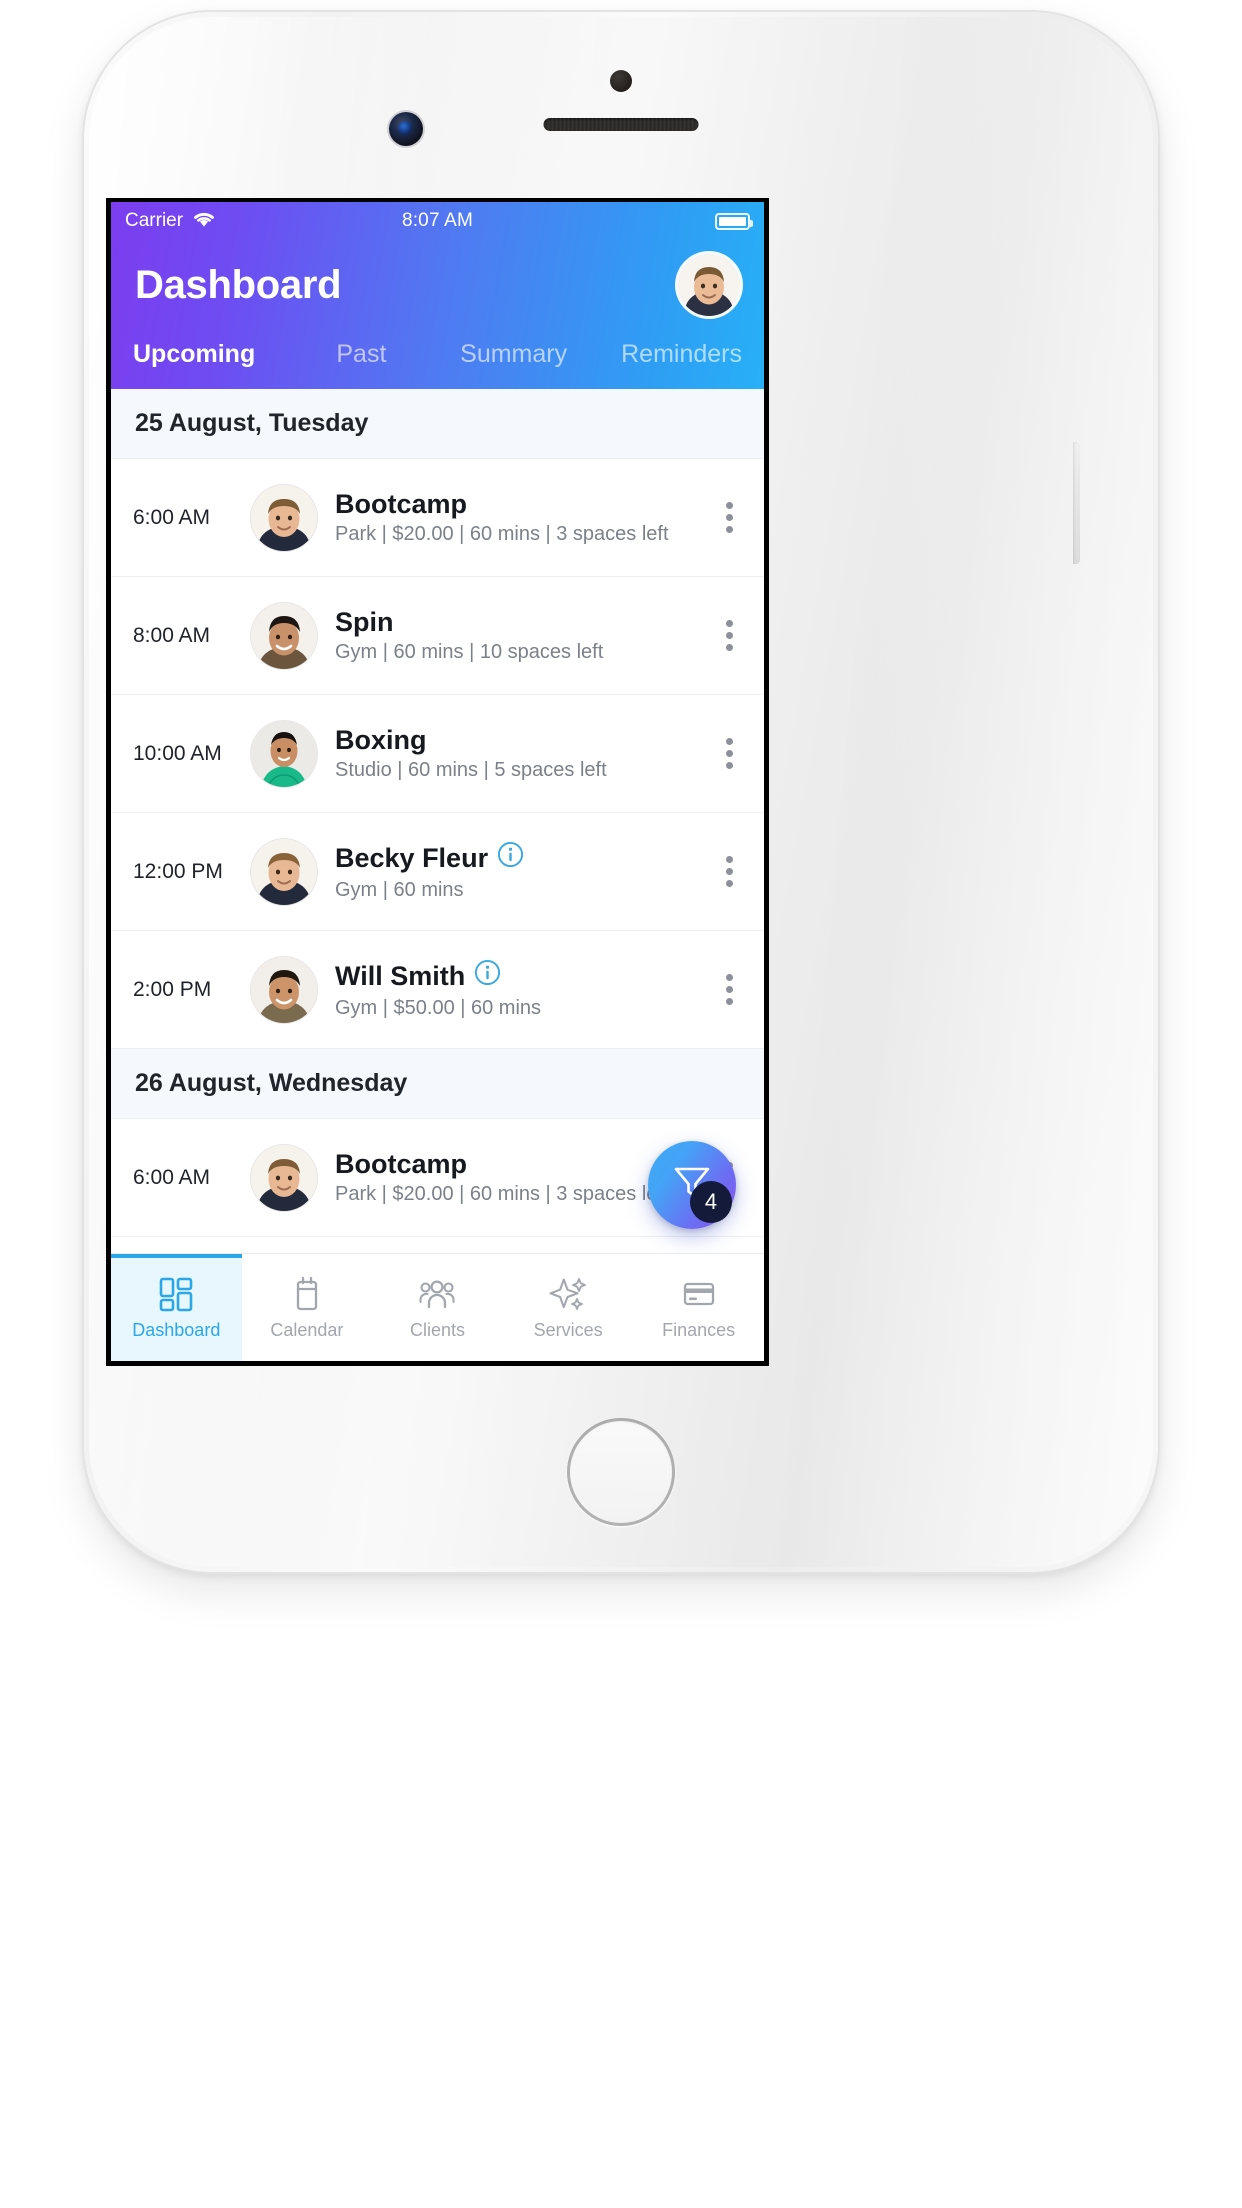 This screenshot has width=1242, height=2208. I want to click on home-button, so click(621, 1472).